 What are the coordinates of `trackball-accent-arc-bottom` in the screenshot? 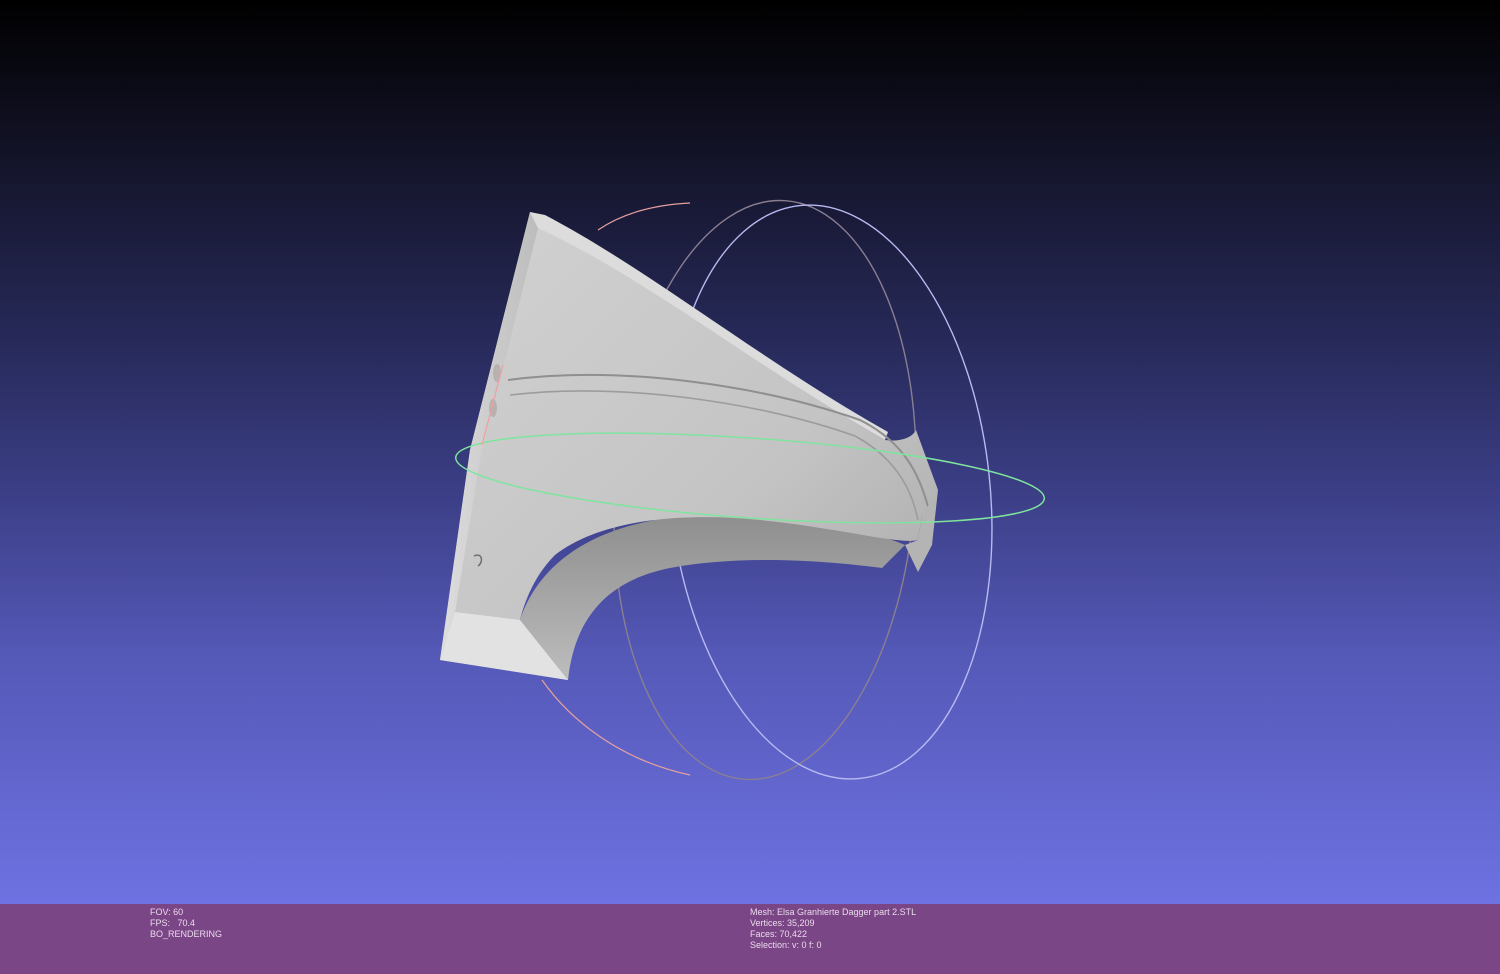 It's located at (616, 727).